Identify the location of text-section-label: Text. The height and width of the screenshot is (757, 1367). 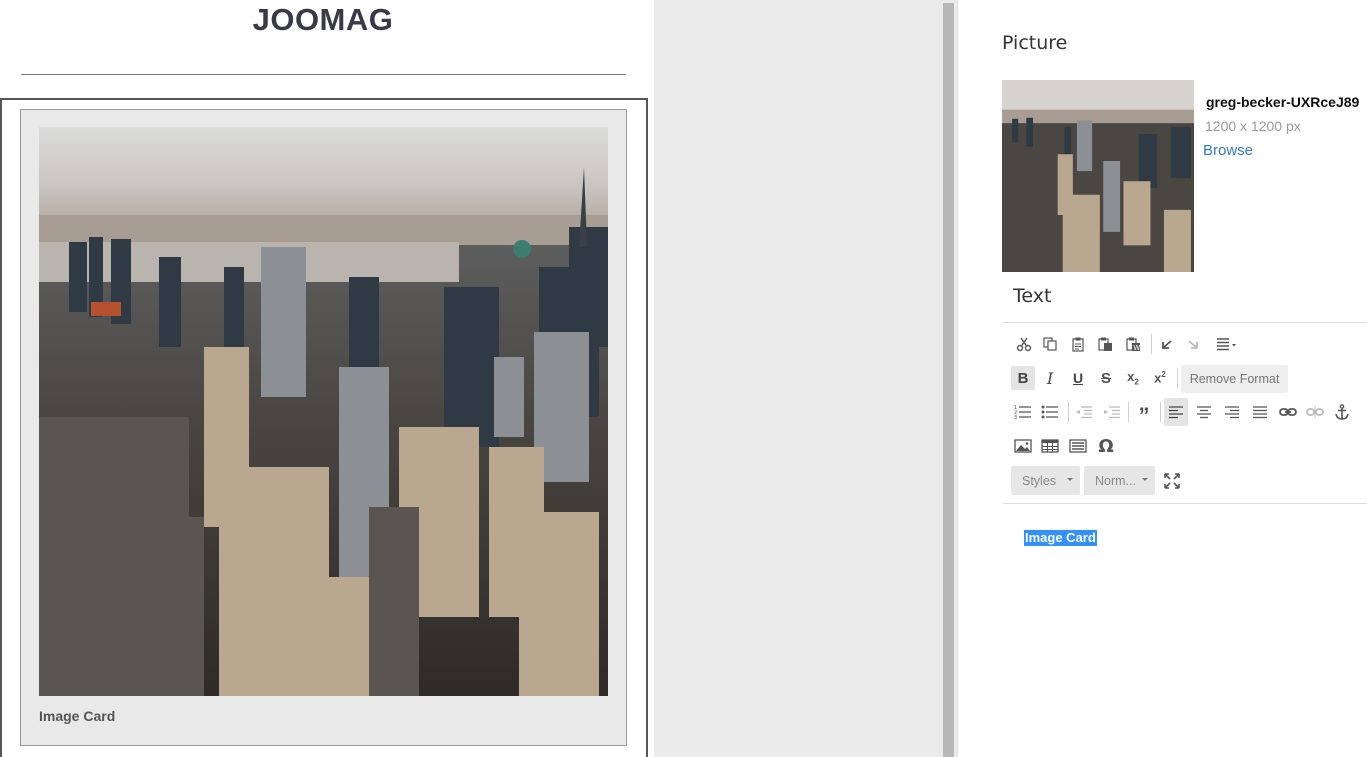
(1032, 296).